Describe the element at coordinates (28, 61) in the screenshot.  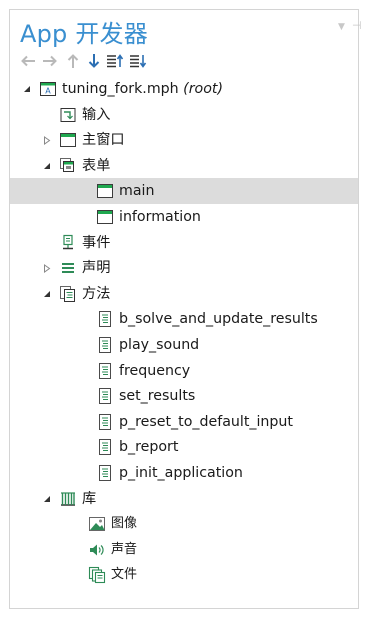
I see `arrow-left-icon` at that location.